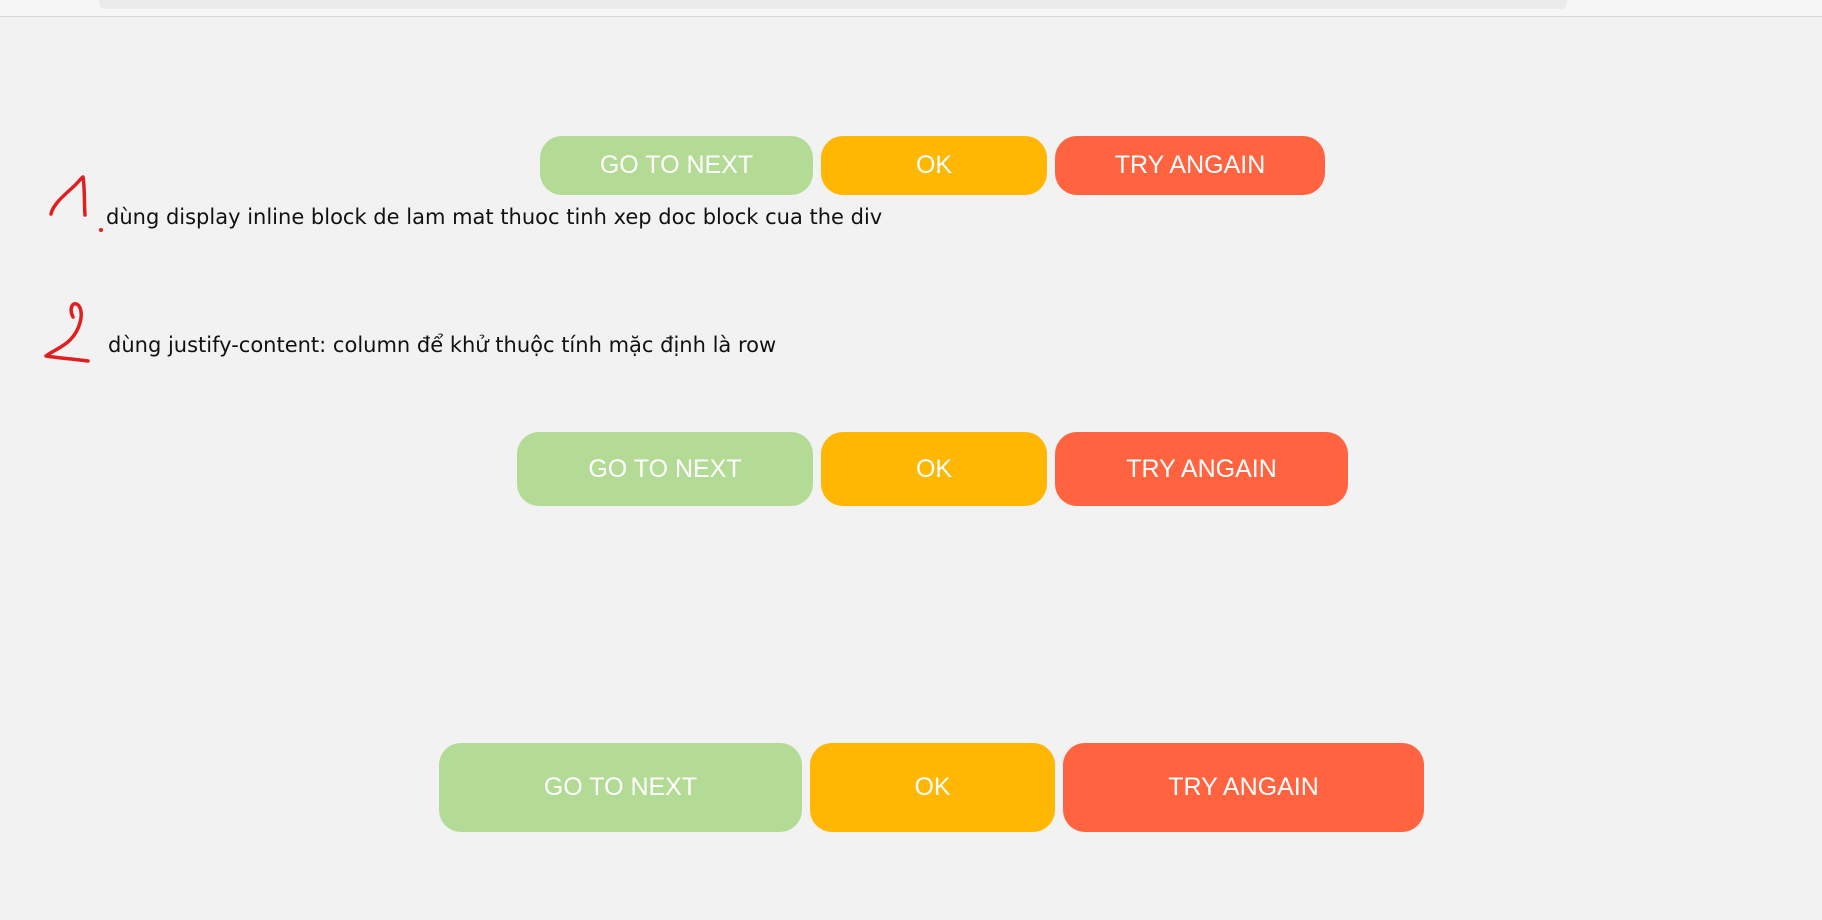 The image size is (1822, 920). Describe the element at coordinates (833, 4) in the screenshot. I see `address-bar` at that location.